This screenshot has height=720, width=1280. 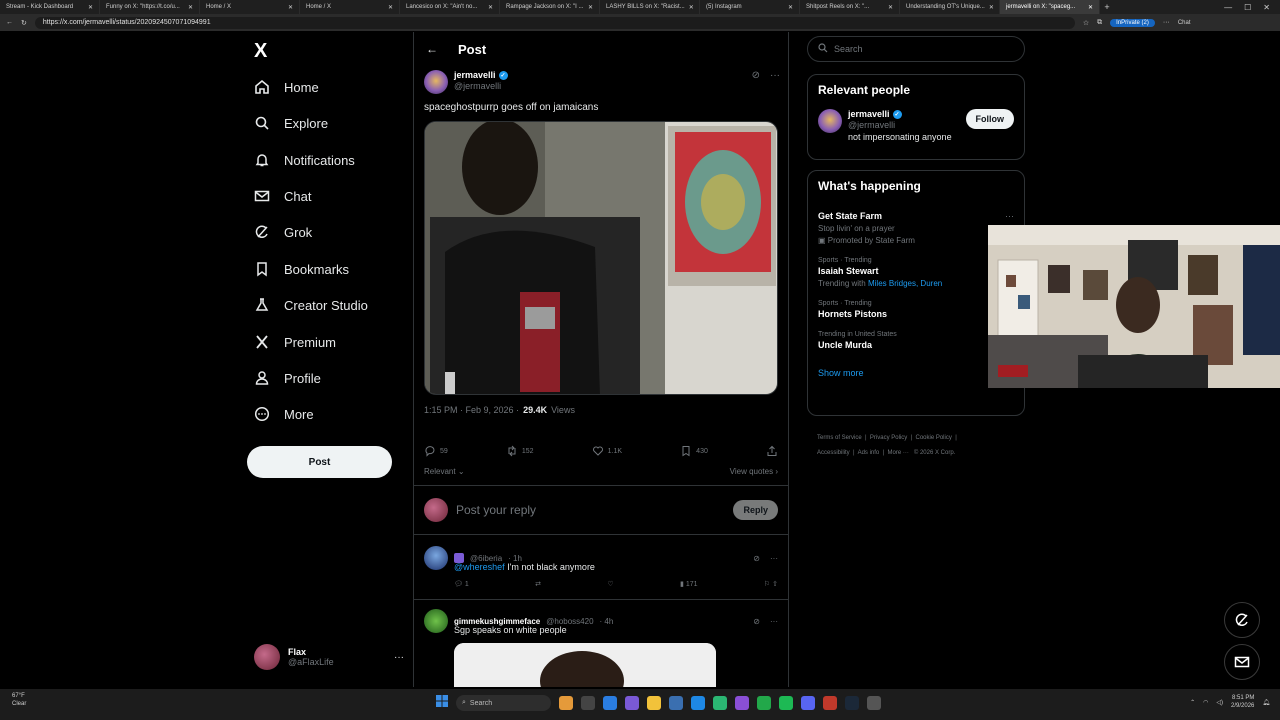 I want to click on mention-link: @whereshef, so click(x=479, y=567).